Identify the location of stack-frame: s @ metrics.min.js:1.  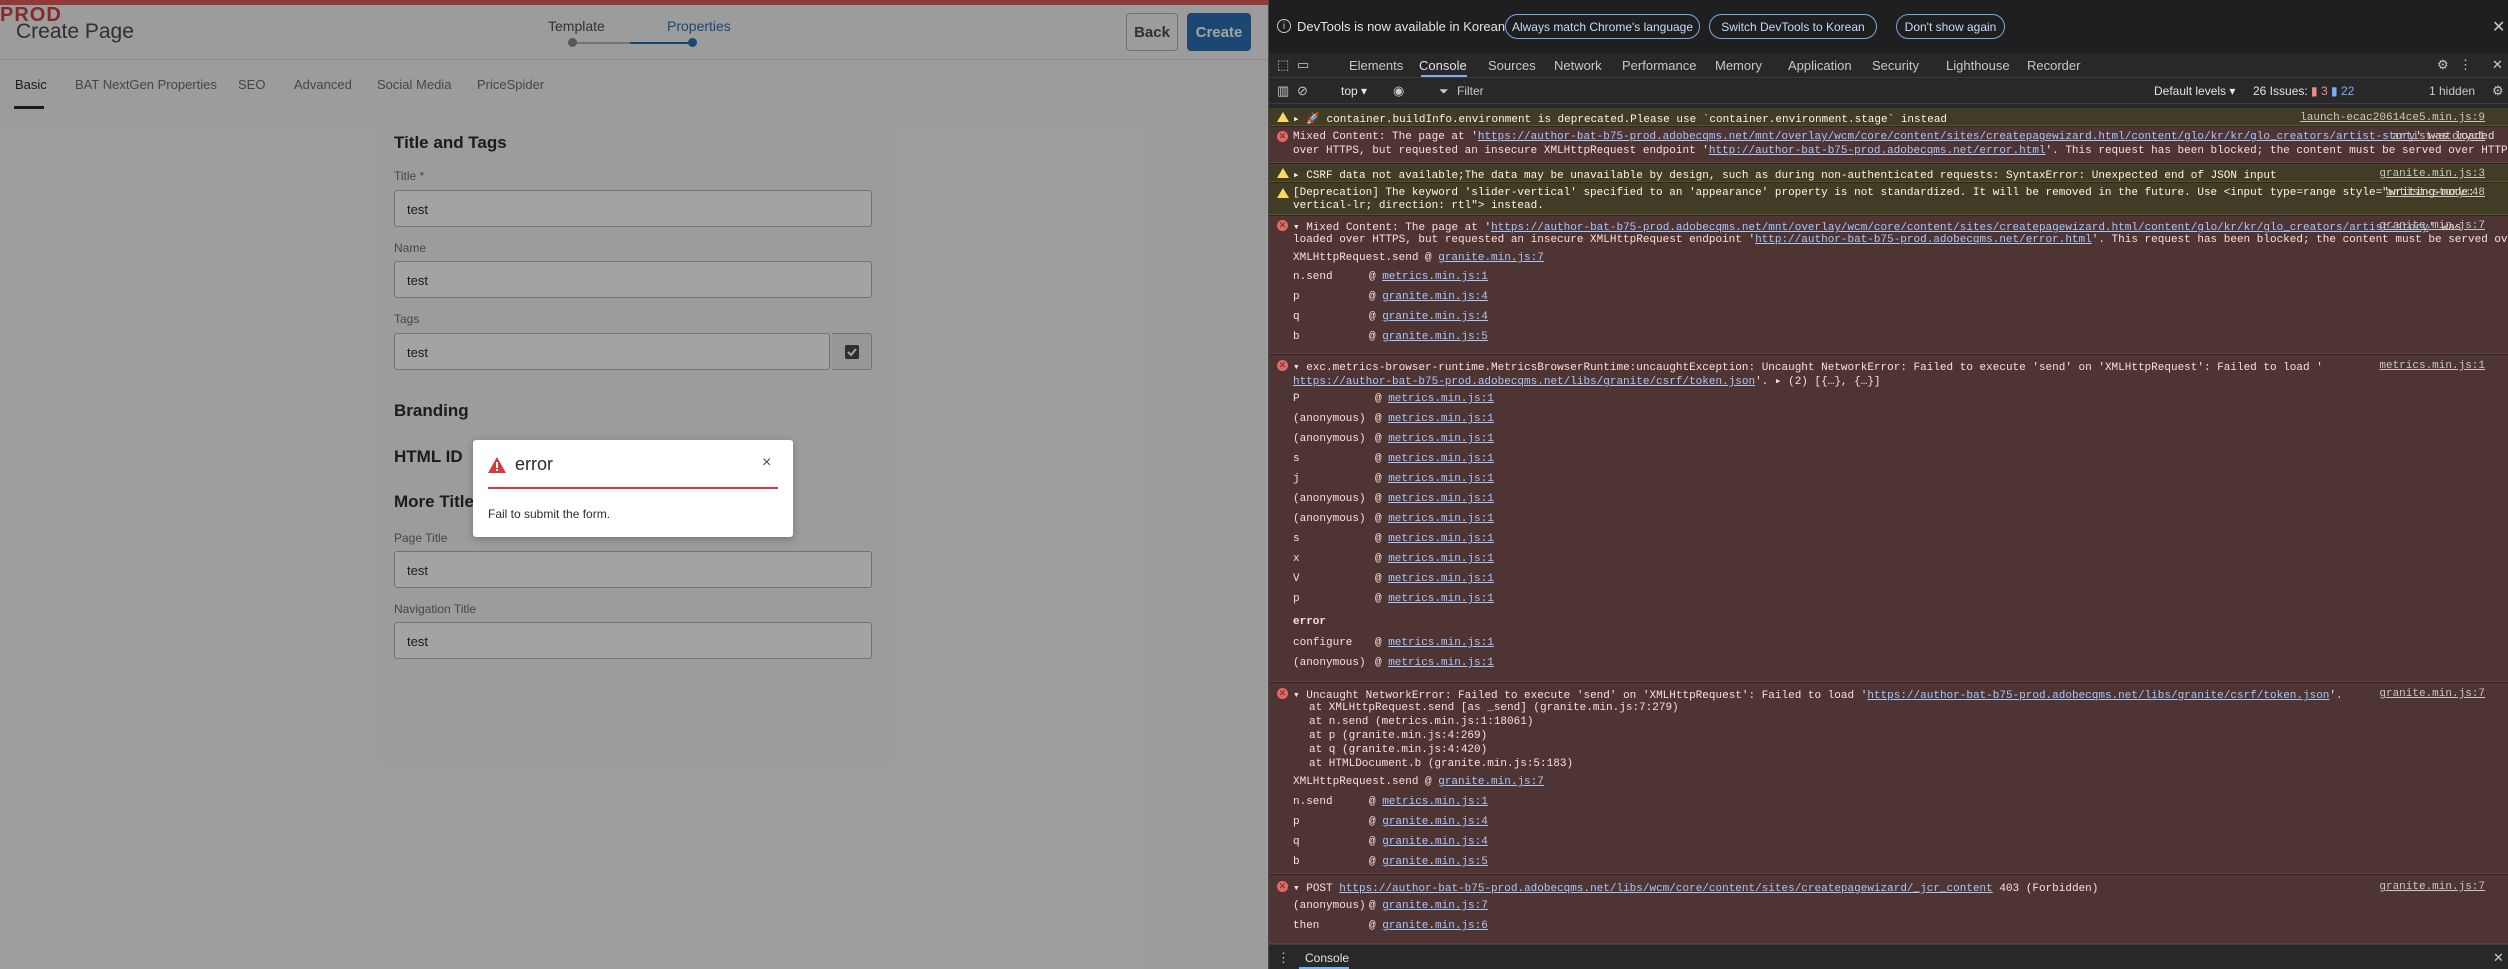
(1393, 539).